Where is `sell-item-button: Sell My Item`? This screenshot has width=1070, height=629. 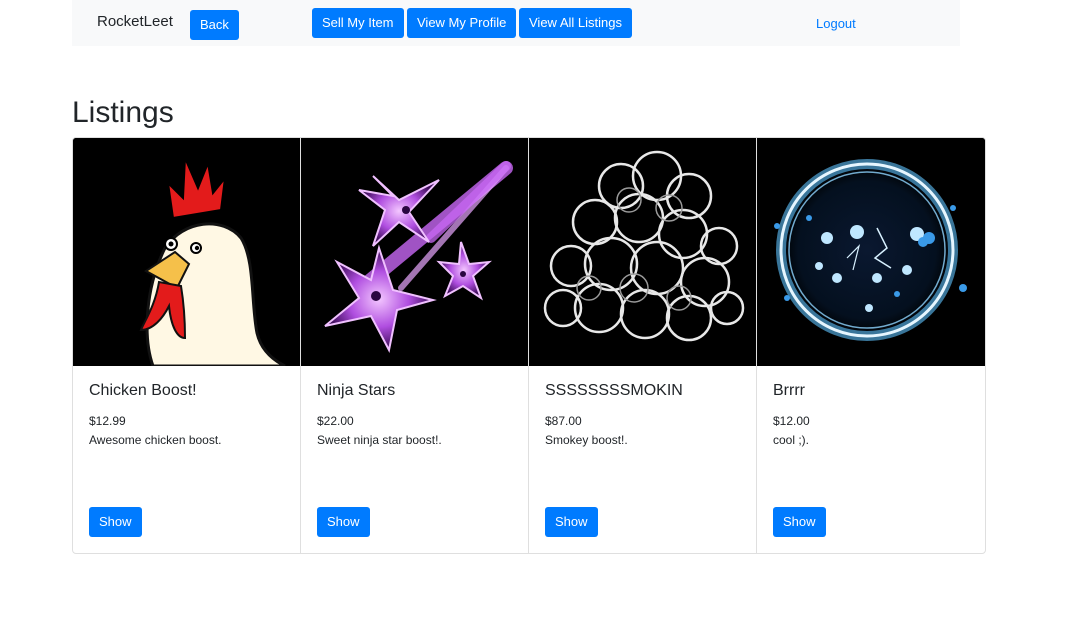
sell-item-button: Sell My Item is located at coordinates (358, 23).